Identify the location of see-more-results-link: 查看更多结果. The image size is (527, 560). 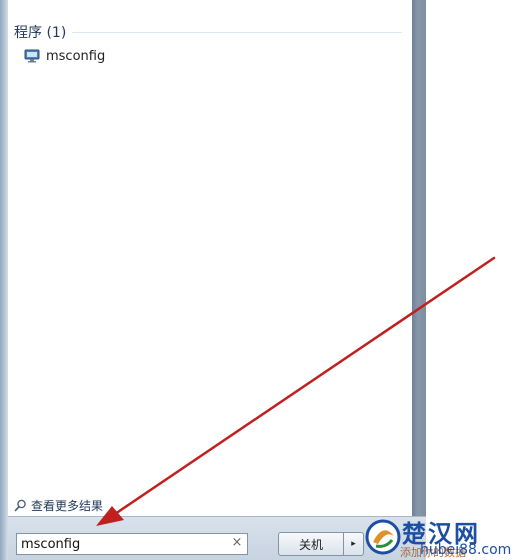
(58, 505).